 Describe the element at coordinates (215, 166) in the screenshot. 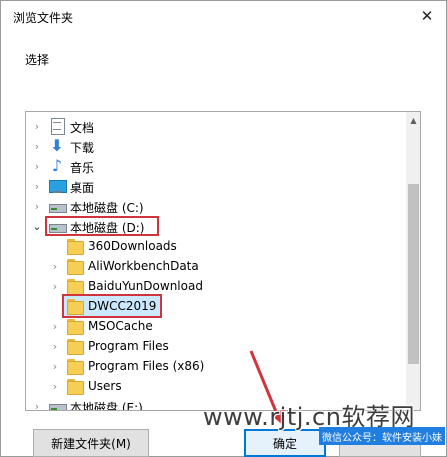

I see `tree-item-music: › ♪ 音乐` at that location.